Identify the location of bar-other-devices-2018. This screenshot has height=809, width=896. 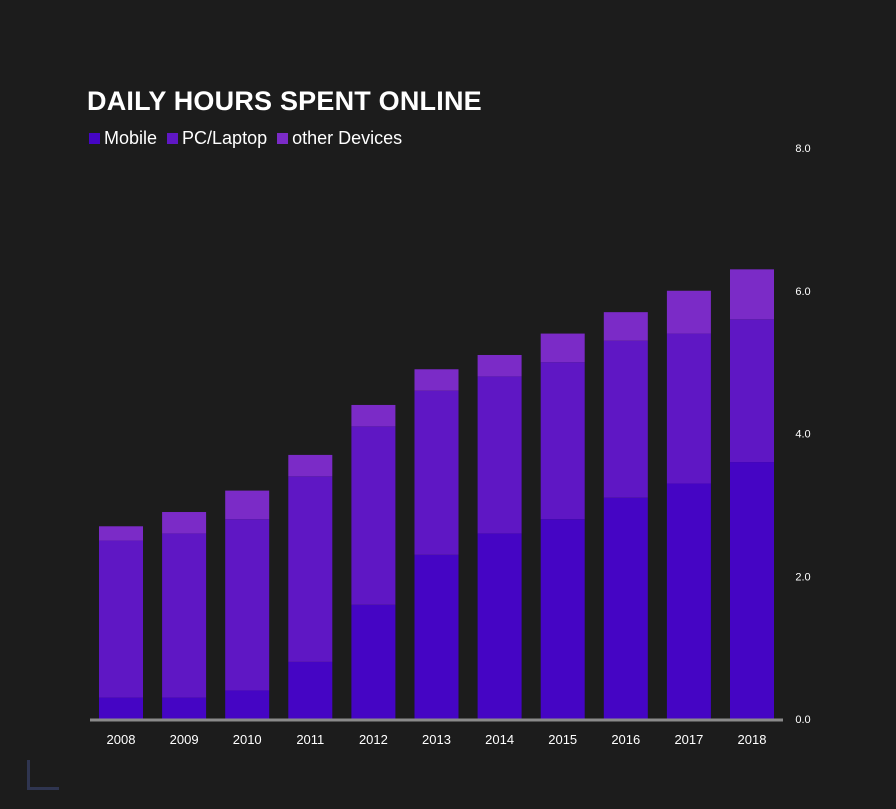
(752, 294).